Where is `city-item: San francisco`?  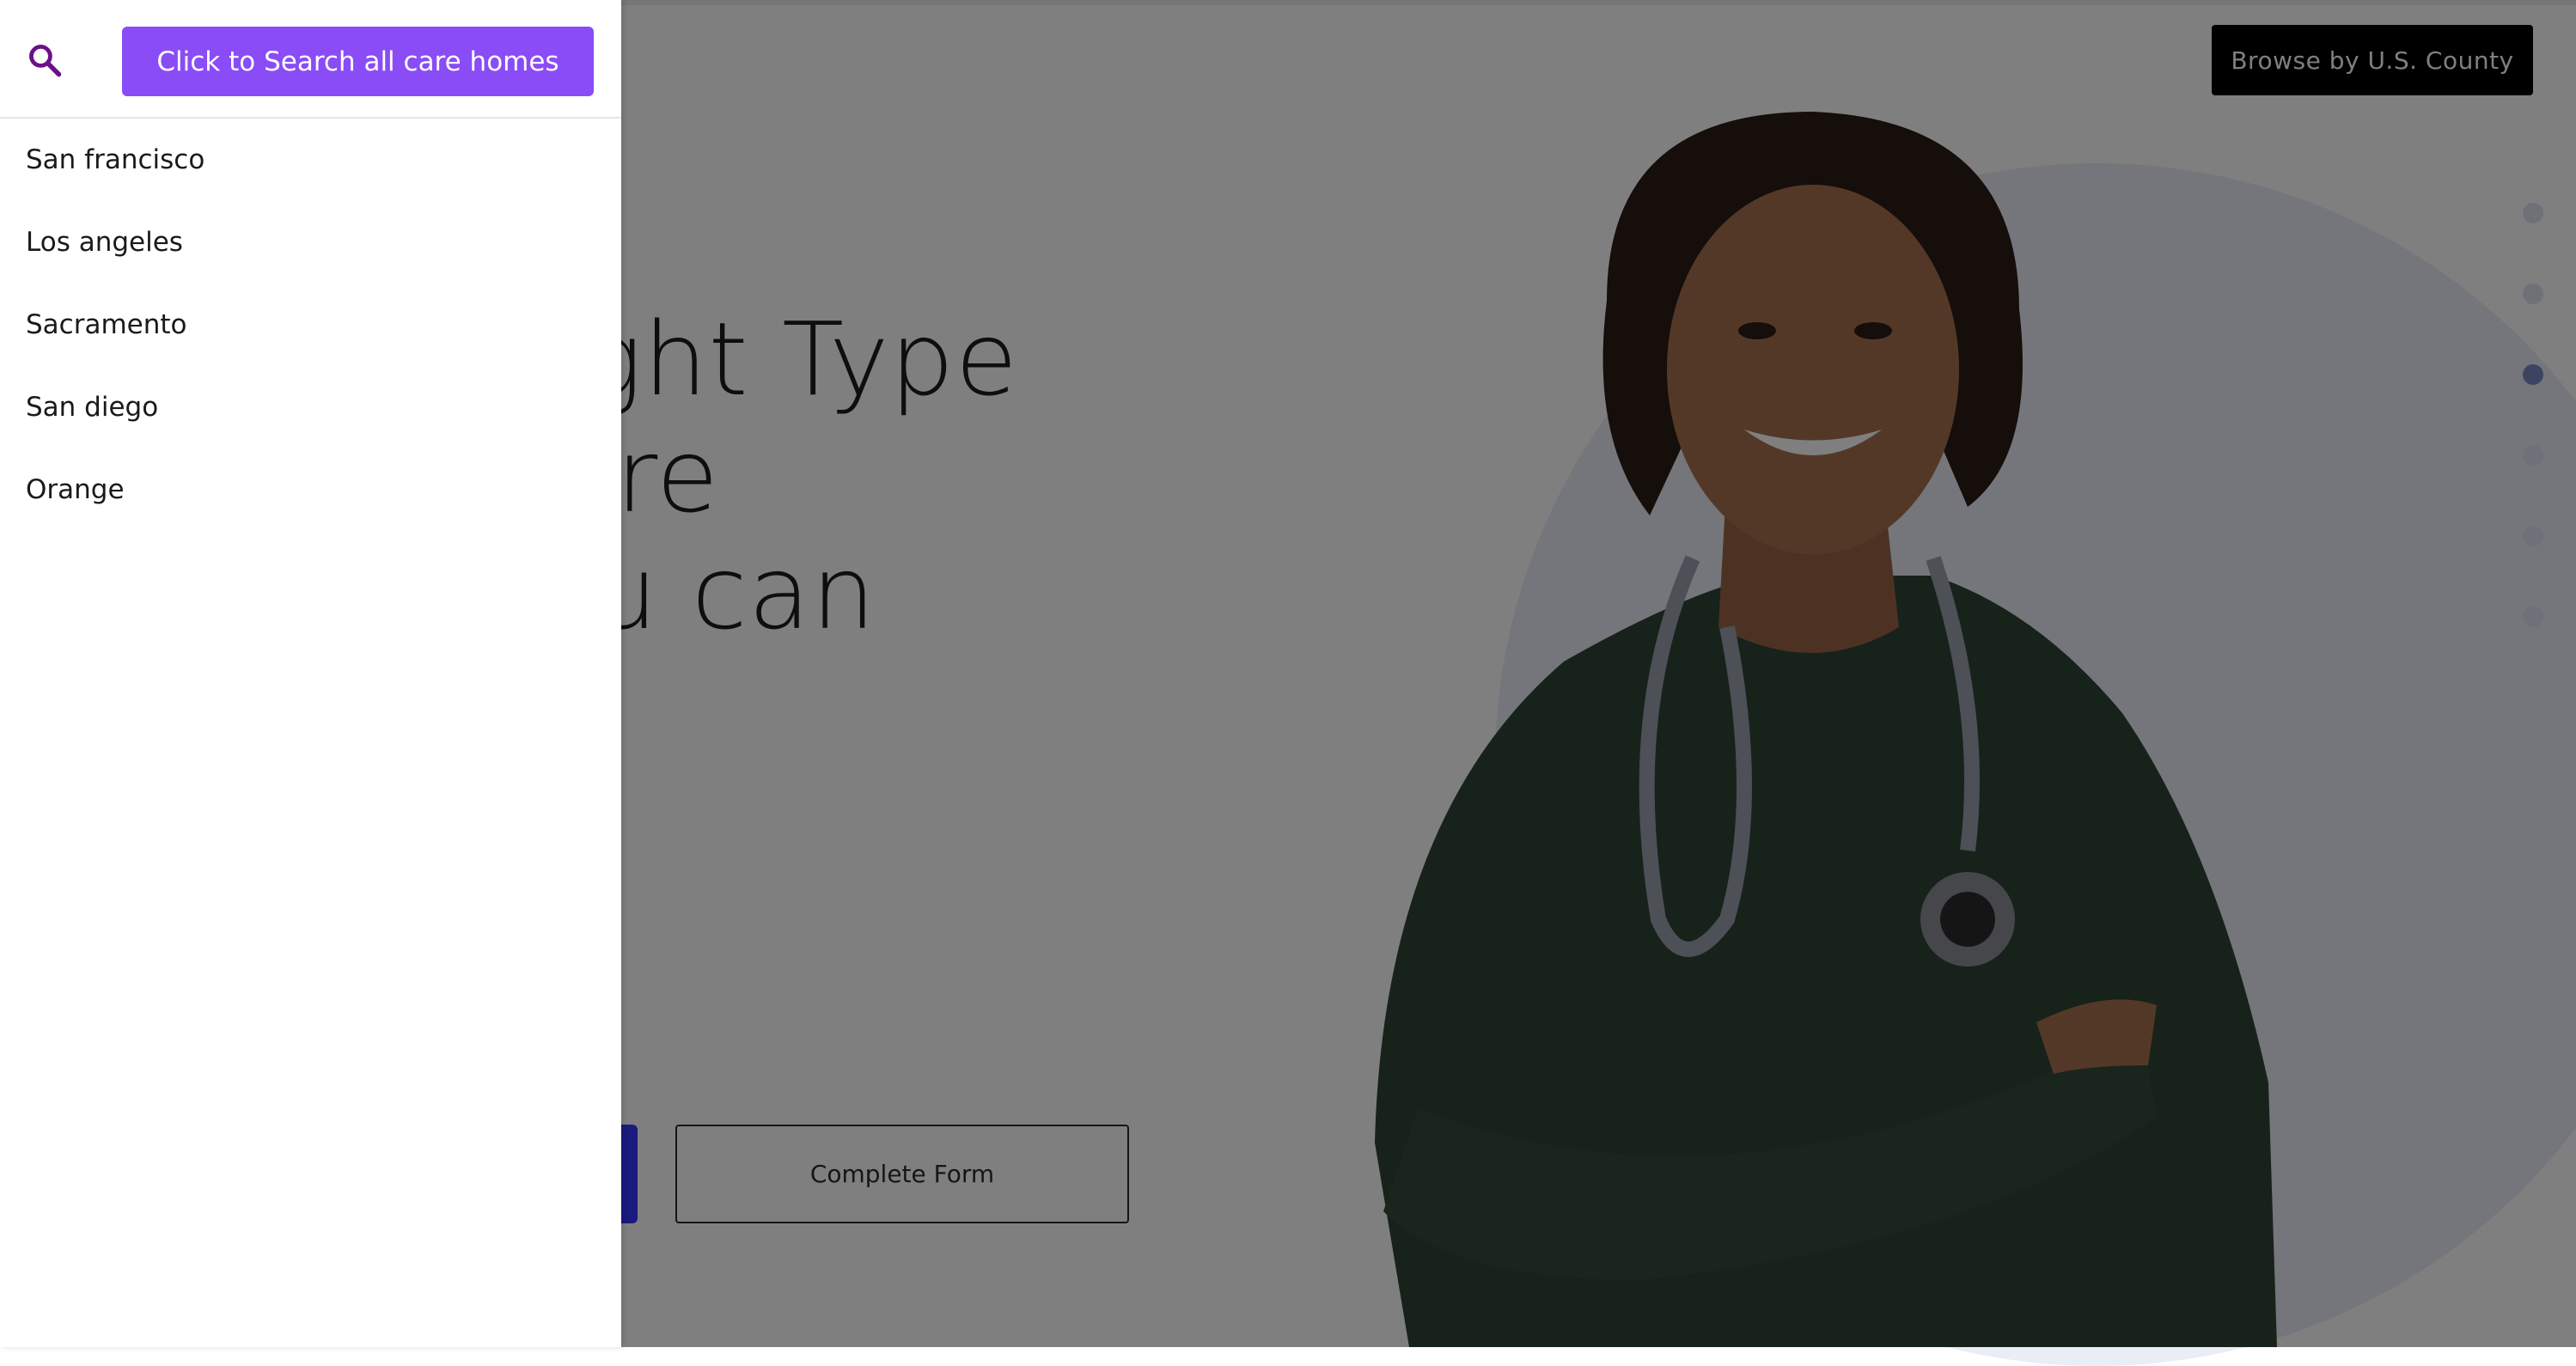 city-item: San francisco is located at coordinates (310, 160).